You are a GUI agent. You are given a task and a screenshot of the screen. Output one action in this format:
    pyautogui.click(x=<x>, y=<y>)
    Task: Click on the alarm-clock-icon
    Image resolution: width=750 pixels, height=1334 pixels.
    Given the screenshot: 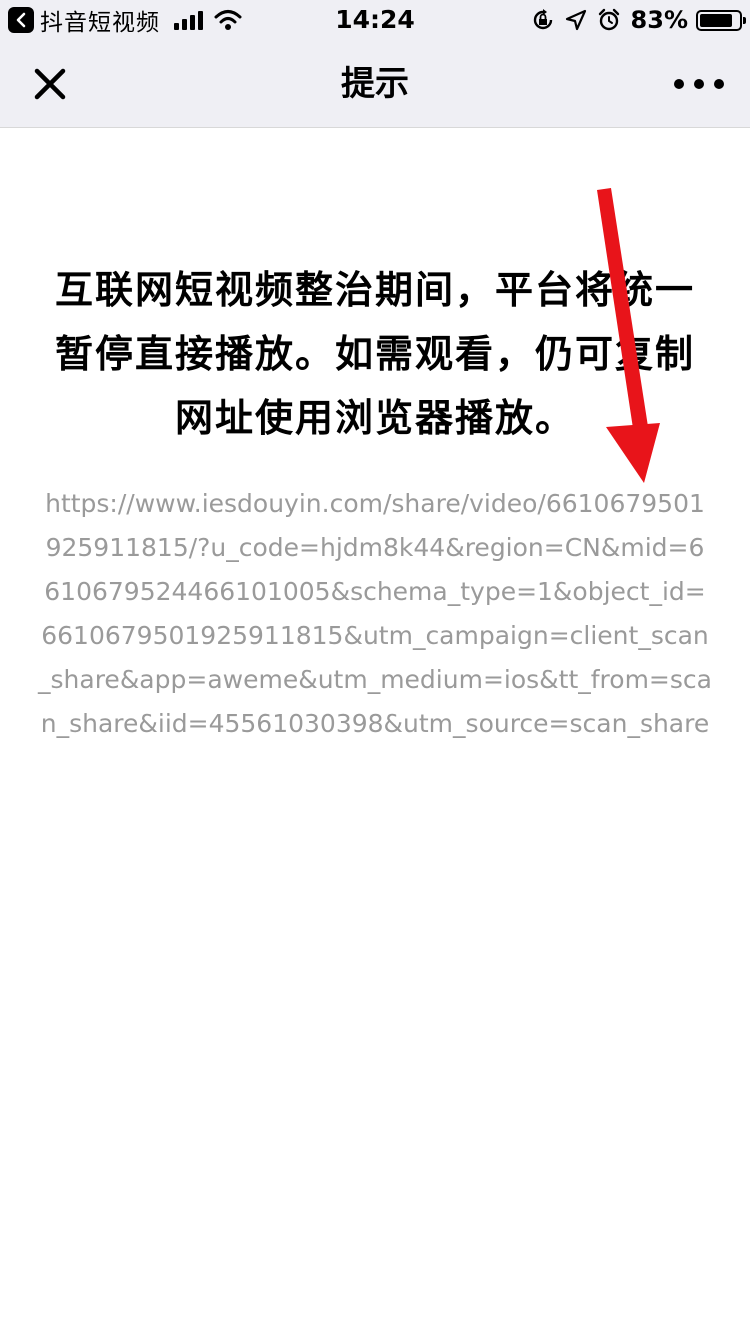 What is the action you would take?
    pyautogui.click(x=608, y=19)
    